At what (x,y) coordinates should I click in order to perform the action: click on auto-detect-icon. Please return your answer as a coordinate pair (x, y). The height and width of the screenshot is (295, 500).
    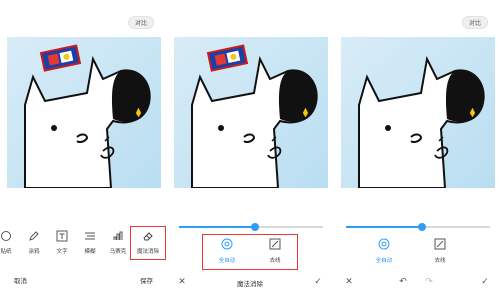
    Looking at the image, I should click on (384, 244).